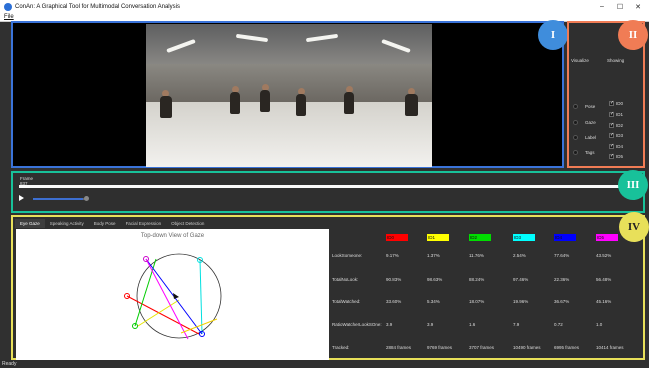  Describe the element at coordinates (524, 237) in the screenshot. I see `column-header-id3: ID3` at that location.